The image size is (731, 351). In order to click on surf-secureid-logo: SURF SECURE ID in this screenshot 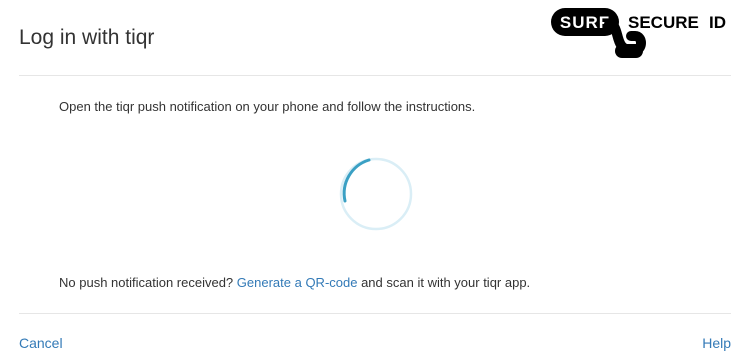, I will do `click(638, 33)`.